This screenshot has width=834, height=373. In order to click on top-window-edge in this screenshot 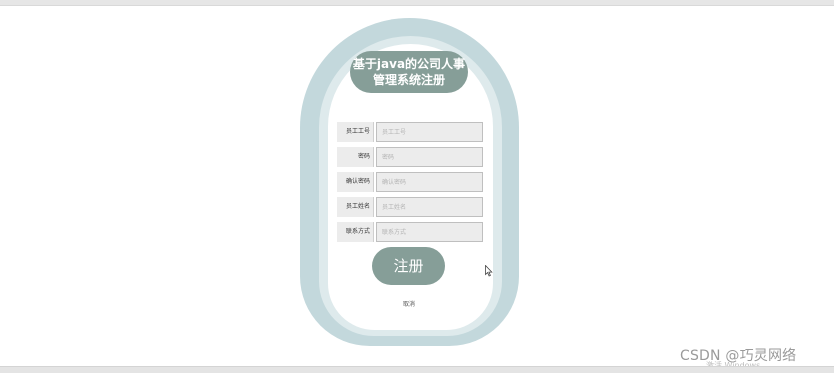, I will do `click(417, 3)`.